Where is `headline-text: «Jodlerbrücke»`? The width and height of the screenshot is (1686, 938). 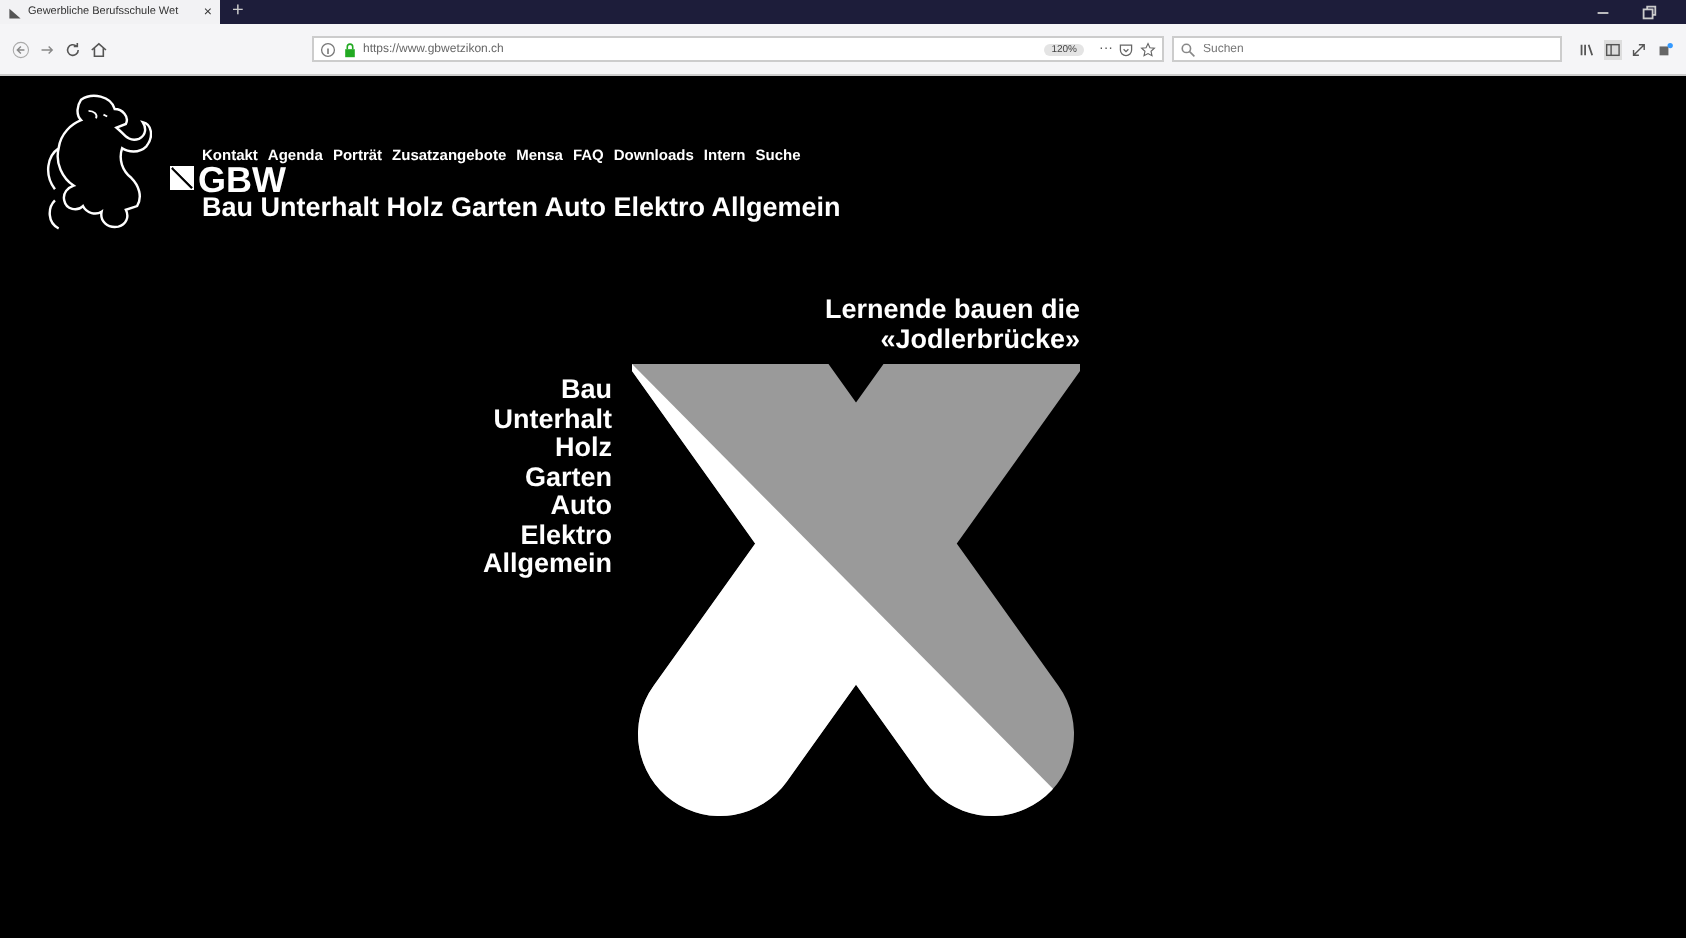
headline-text: «Jodlerbrücke» is located at coordinates (980, 339).